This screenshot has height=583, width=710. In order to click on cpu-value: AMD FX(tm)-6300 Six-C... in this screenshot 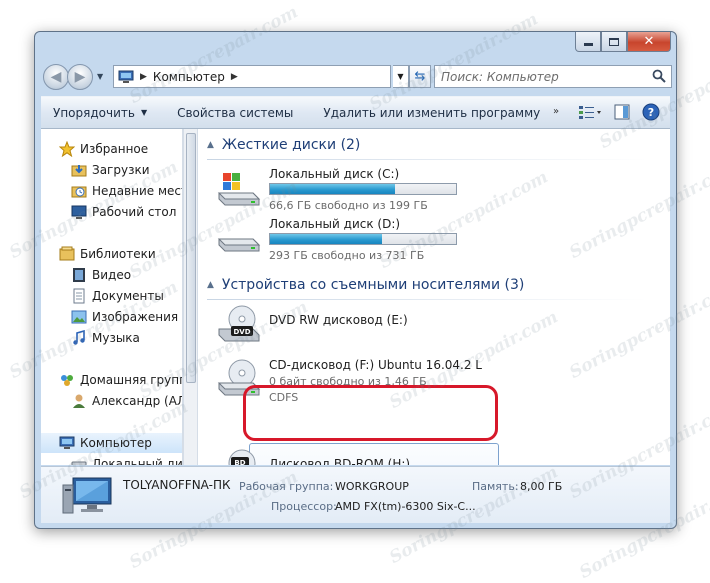, I will do `click(405, 506)`.